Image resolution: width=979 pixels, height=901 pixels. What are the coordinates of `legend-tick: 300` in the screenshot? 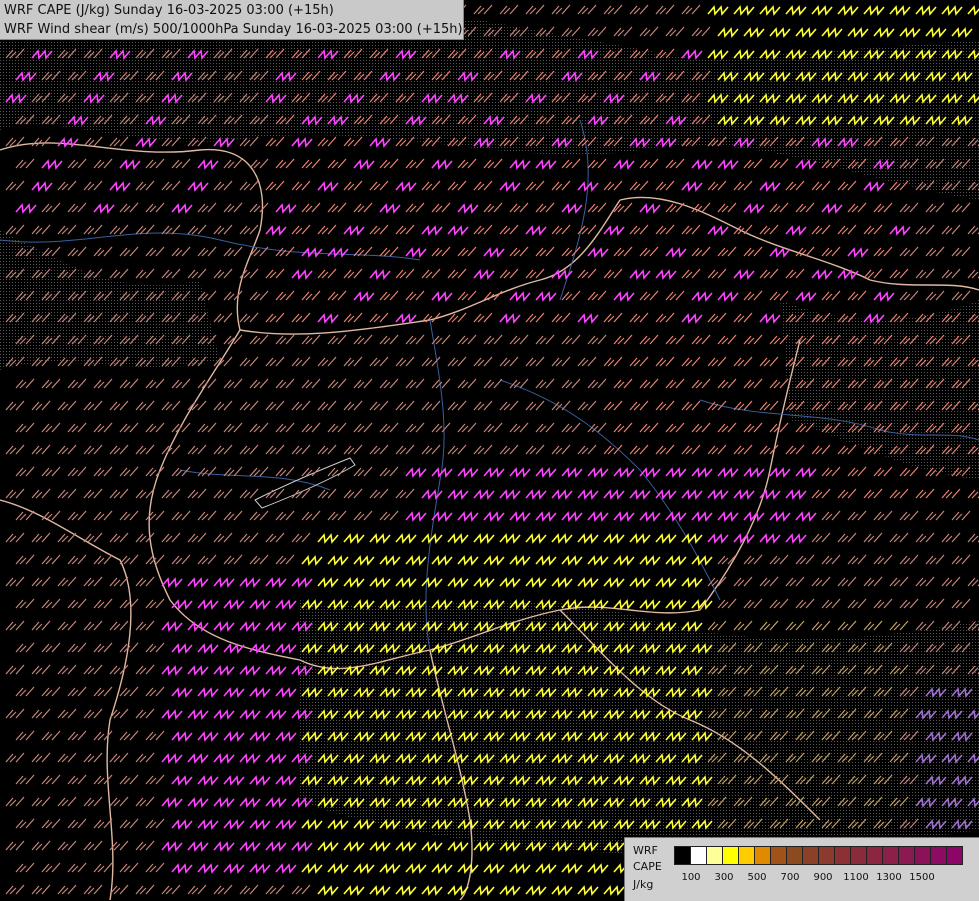 It's located at (724, 877).